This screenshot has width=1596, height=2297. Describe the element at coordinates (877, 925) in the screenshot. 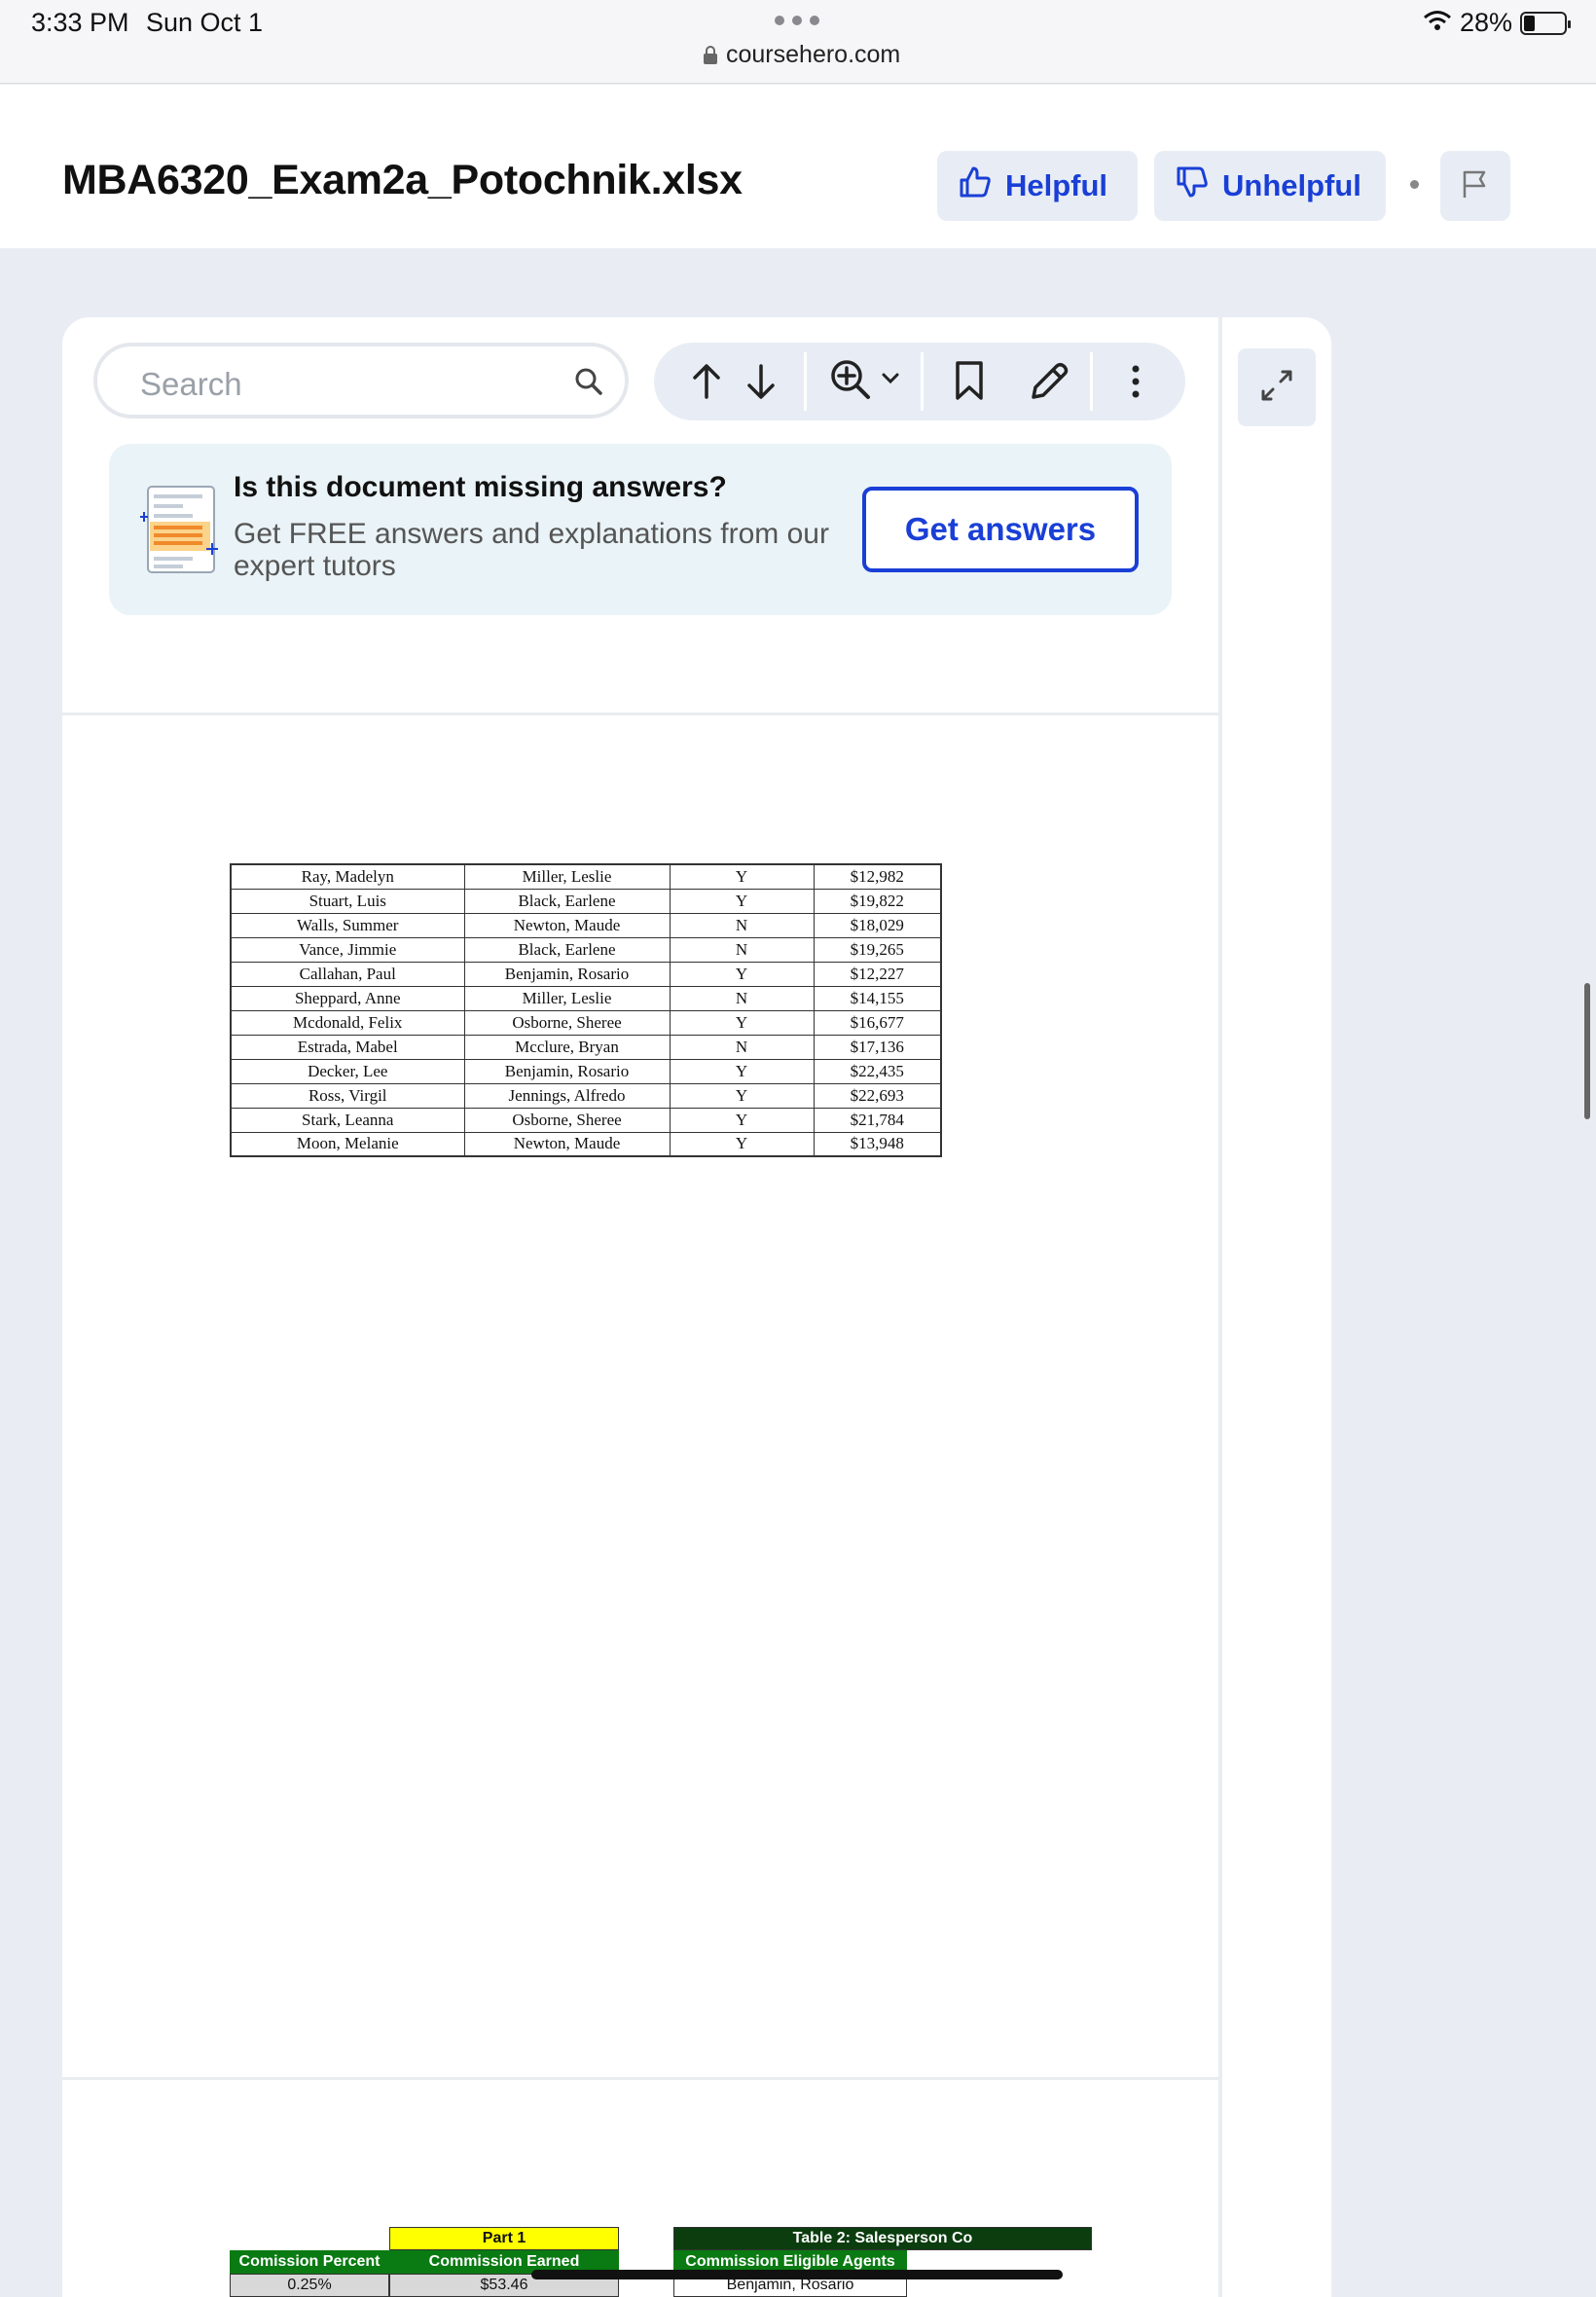

I see `table-cell: $18,029` at that location.